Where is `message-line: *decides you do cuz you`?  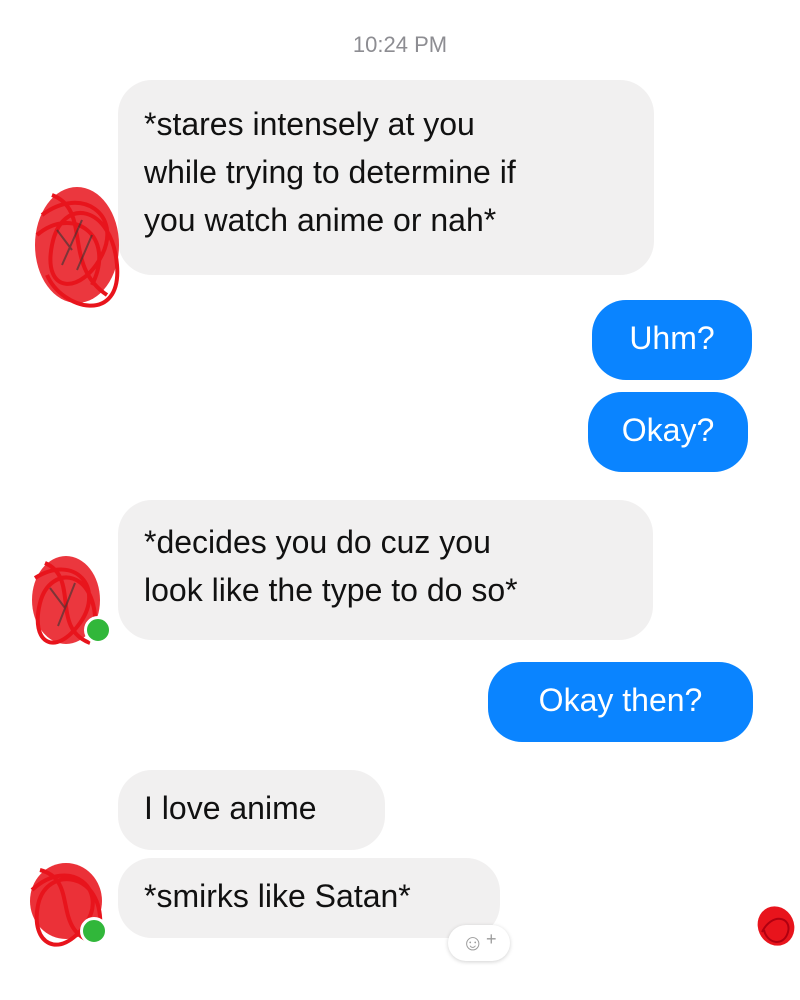 message-line: *decides you do cuz you is located at coordinates (317, 542).